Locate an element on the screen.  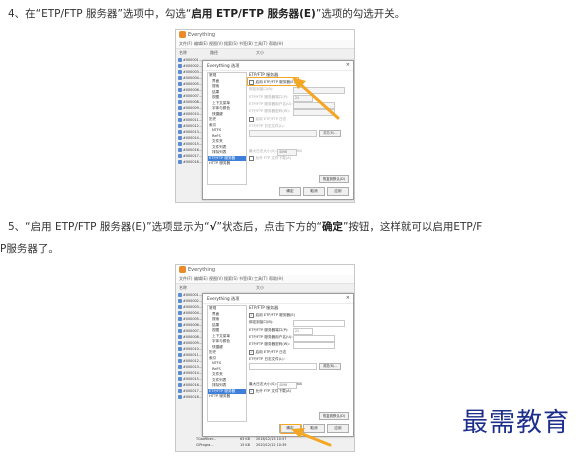
watermark-logo: 最需教育 is located at coordinates (516, 423).